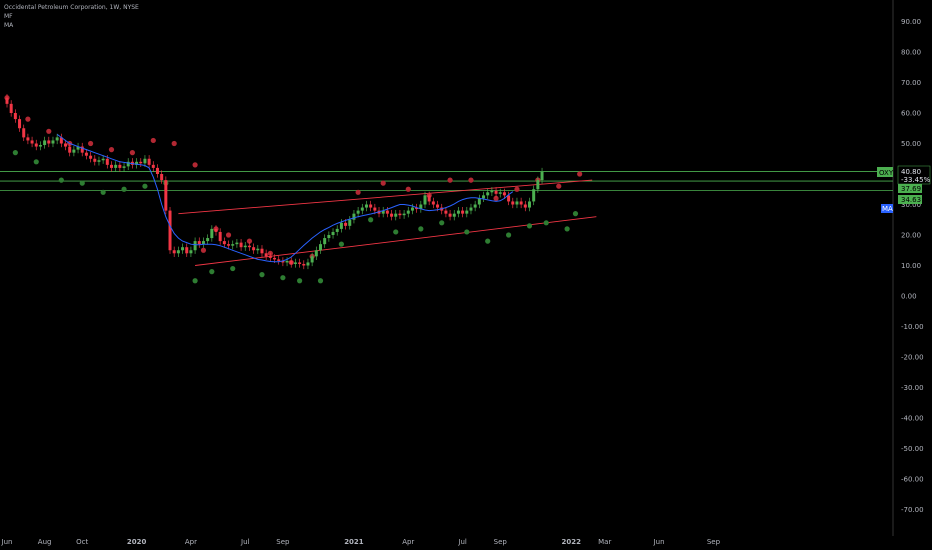 The image size is (932, 550). I want to click on x-tick-label: Apr, so click(191, 542).